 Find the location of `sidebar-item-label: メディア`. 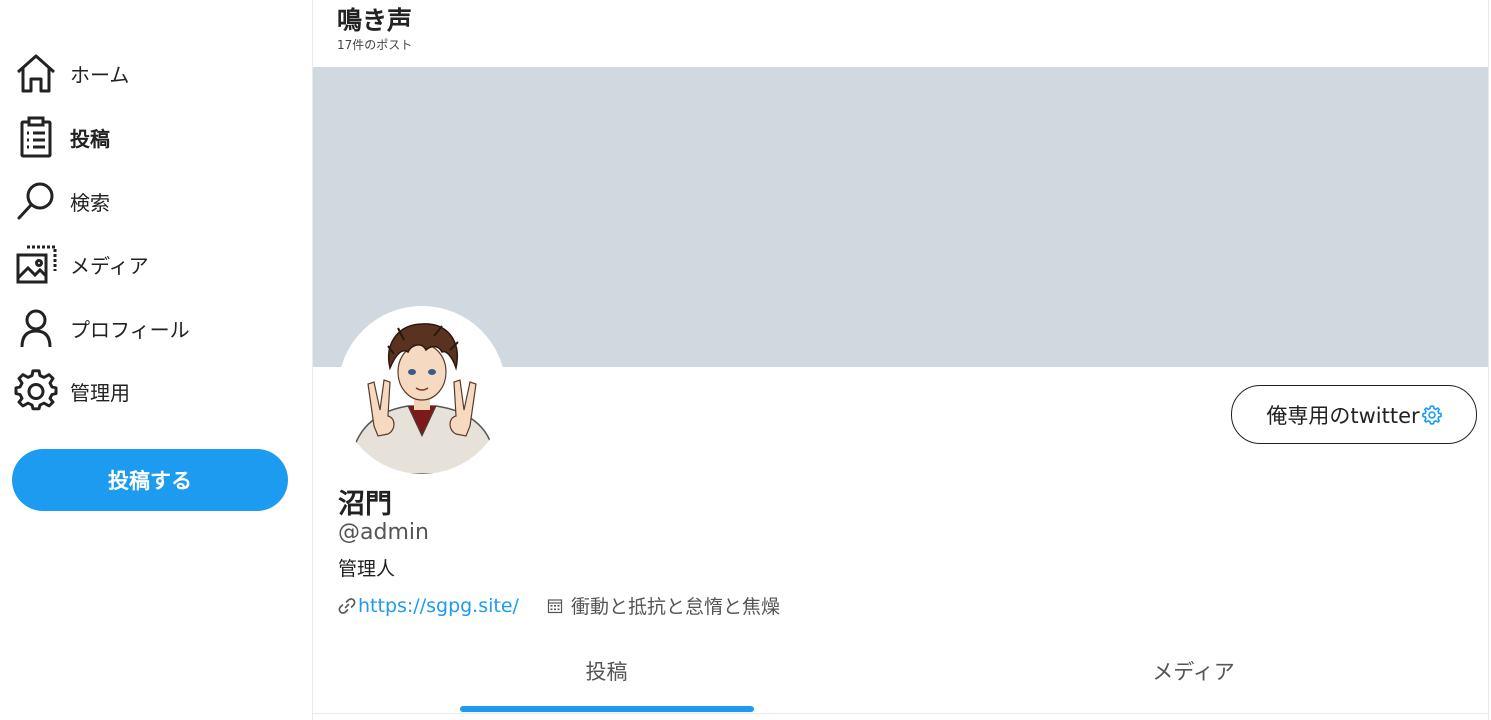

sidebar-item-label: メディア is located at coordinates (109, 265).